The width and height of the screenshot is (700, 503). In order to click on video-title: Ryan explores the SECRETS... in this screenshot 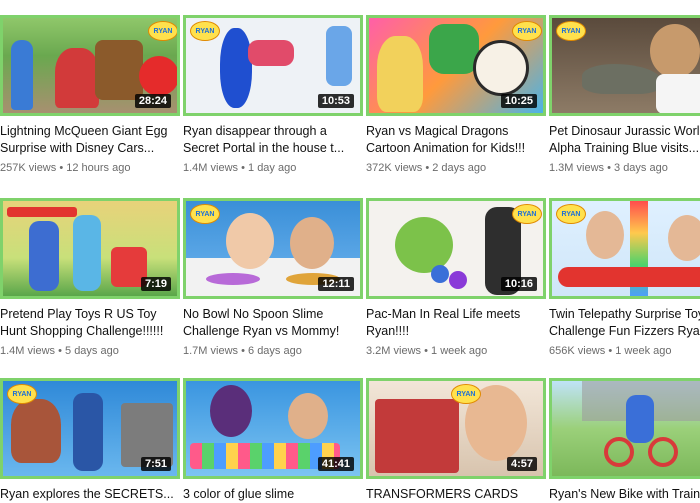, I will do `click(91, 494)`.